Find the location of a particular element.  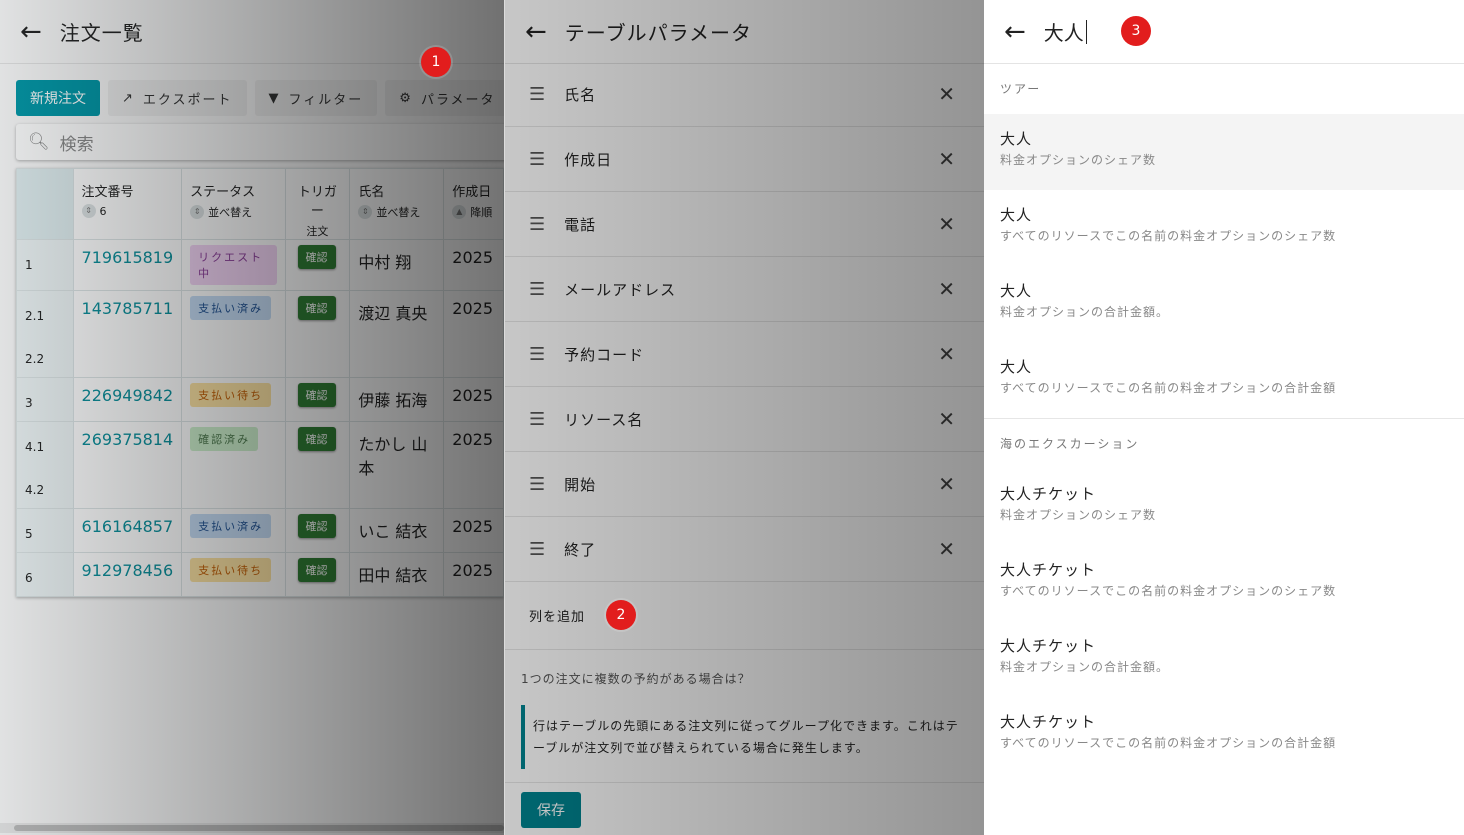

order-number-cell: 616164857 is located at coordinates (127, 530).